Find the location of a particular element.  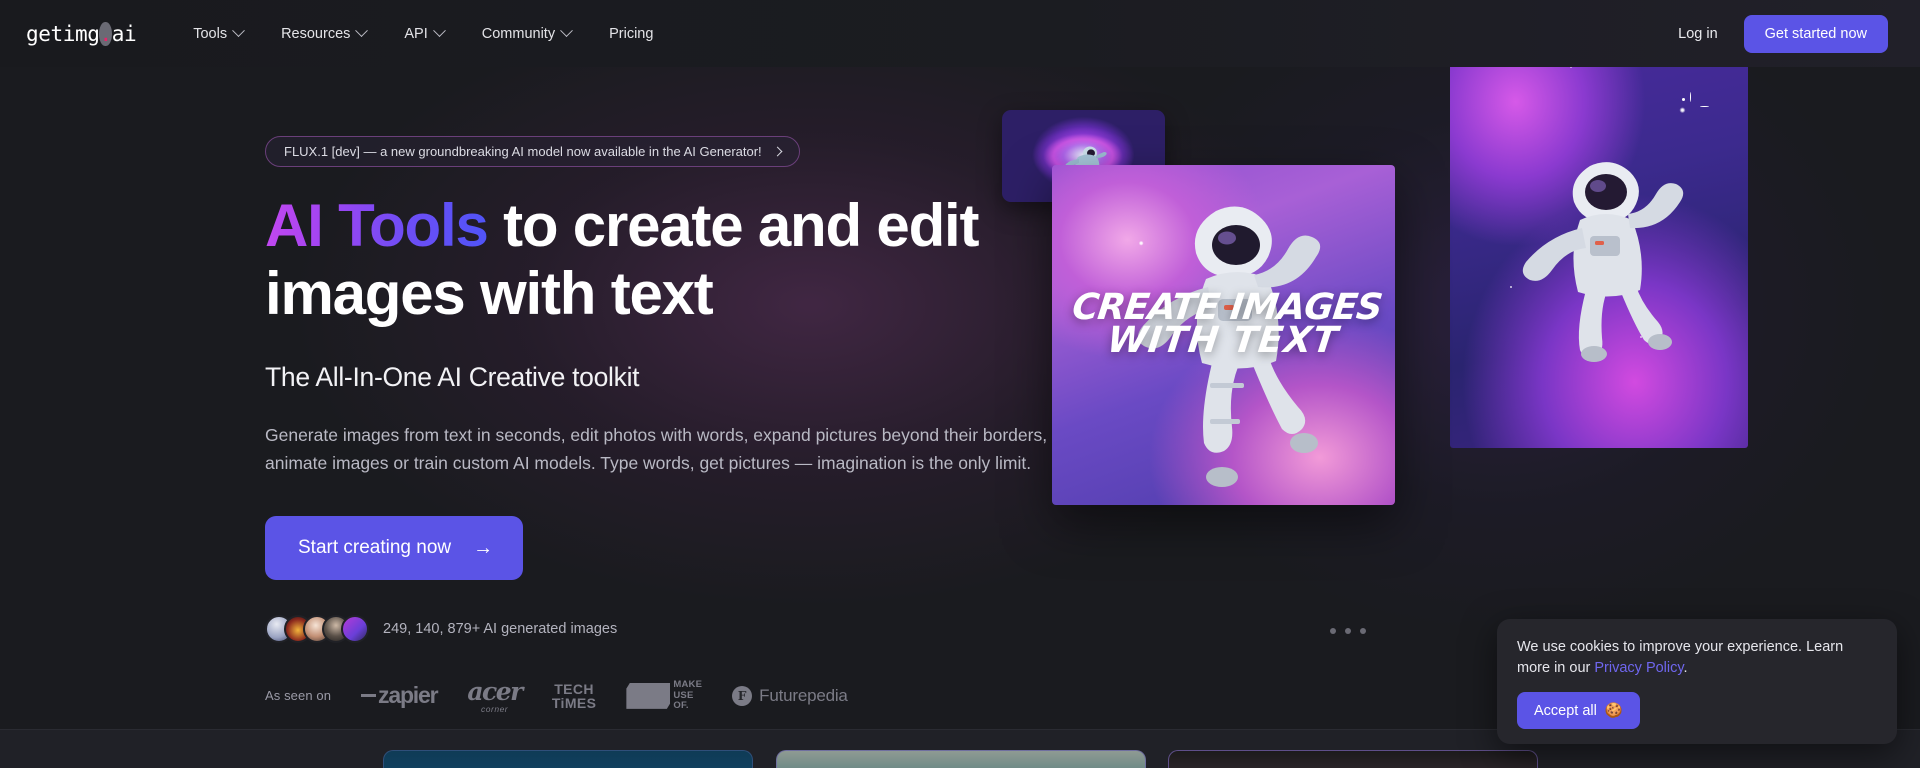

hero-image-right is located at coordinates (1599, 242).